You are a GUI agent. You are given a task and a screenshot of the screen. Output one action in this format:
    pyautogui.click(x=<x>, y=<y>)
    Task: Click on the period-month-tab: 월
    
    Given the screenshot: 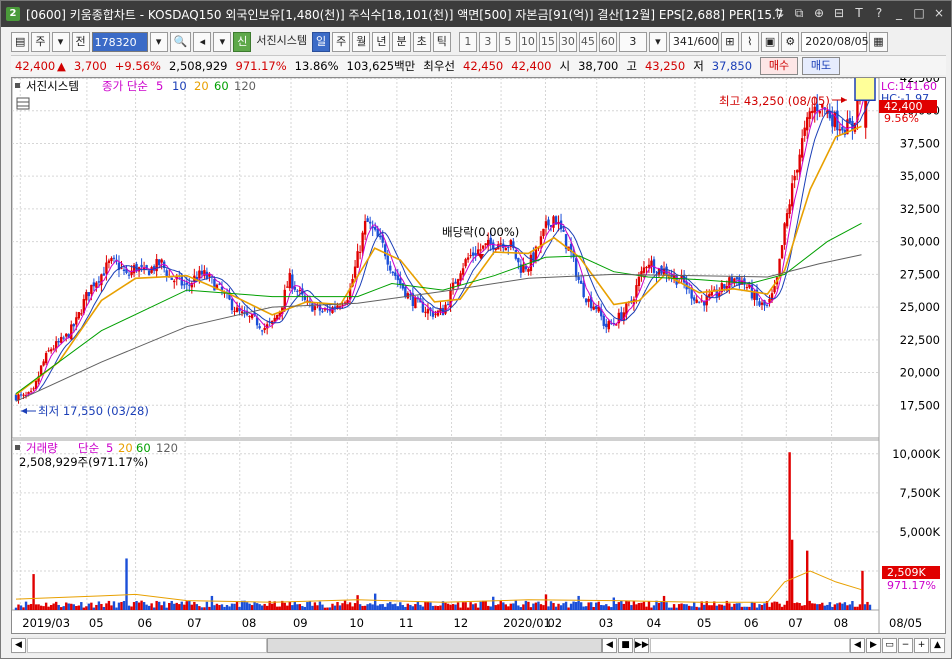 What is the action you would take?
    pyautogui.click(x=361, y=42)
    